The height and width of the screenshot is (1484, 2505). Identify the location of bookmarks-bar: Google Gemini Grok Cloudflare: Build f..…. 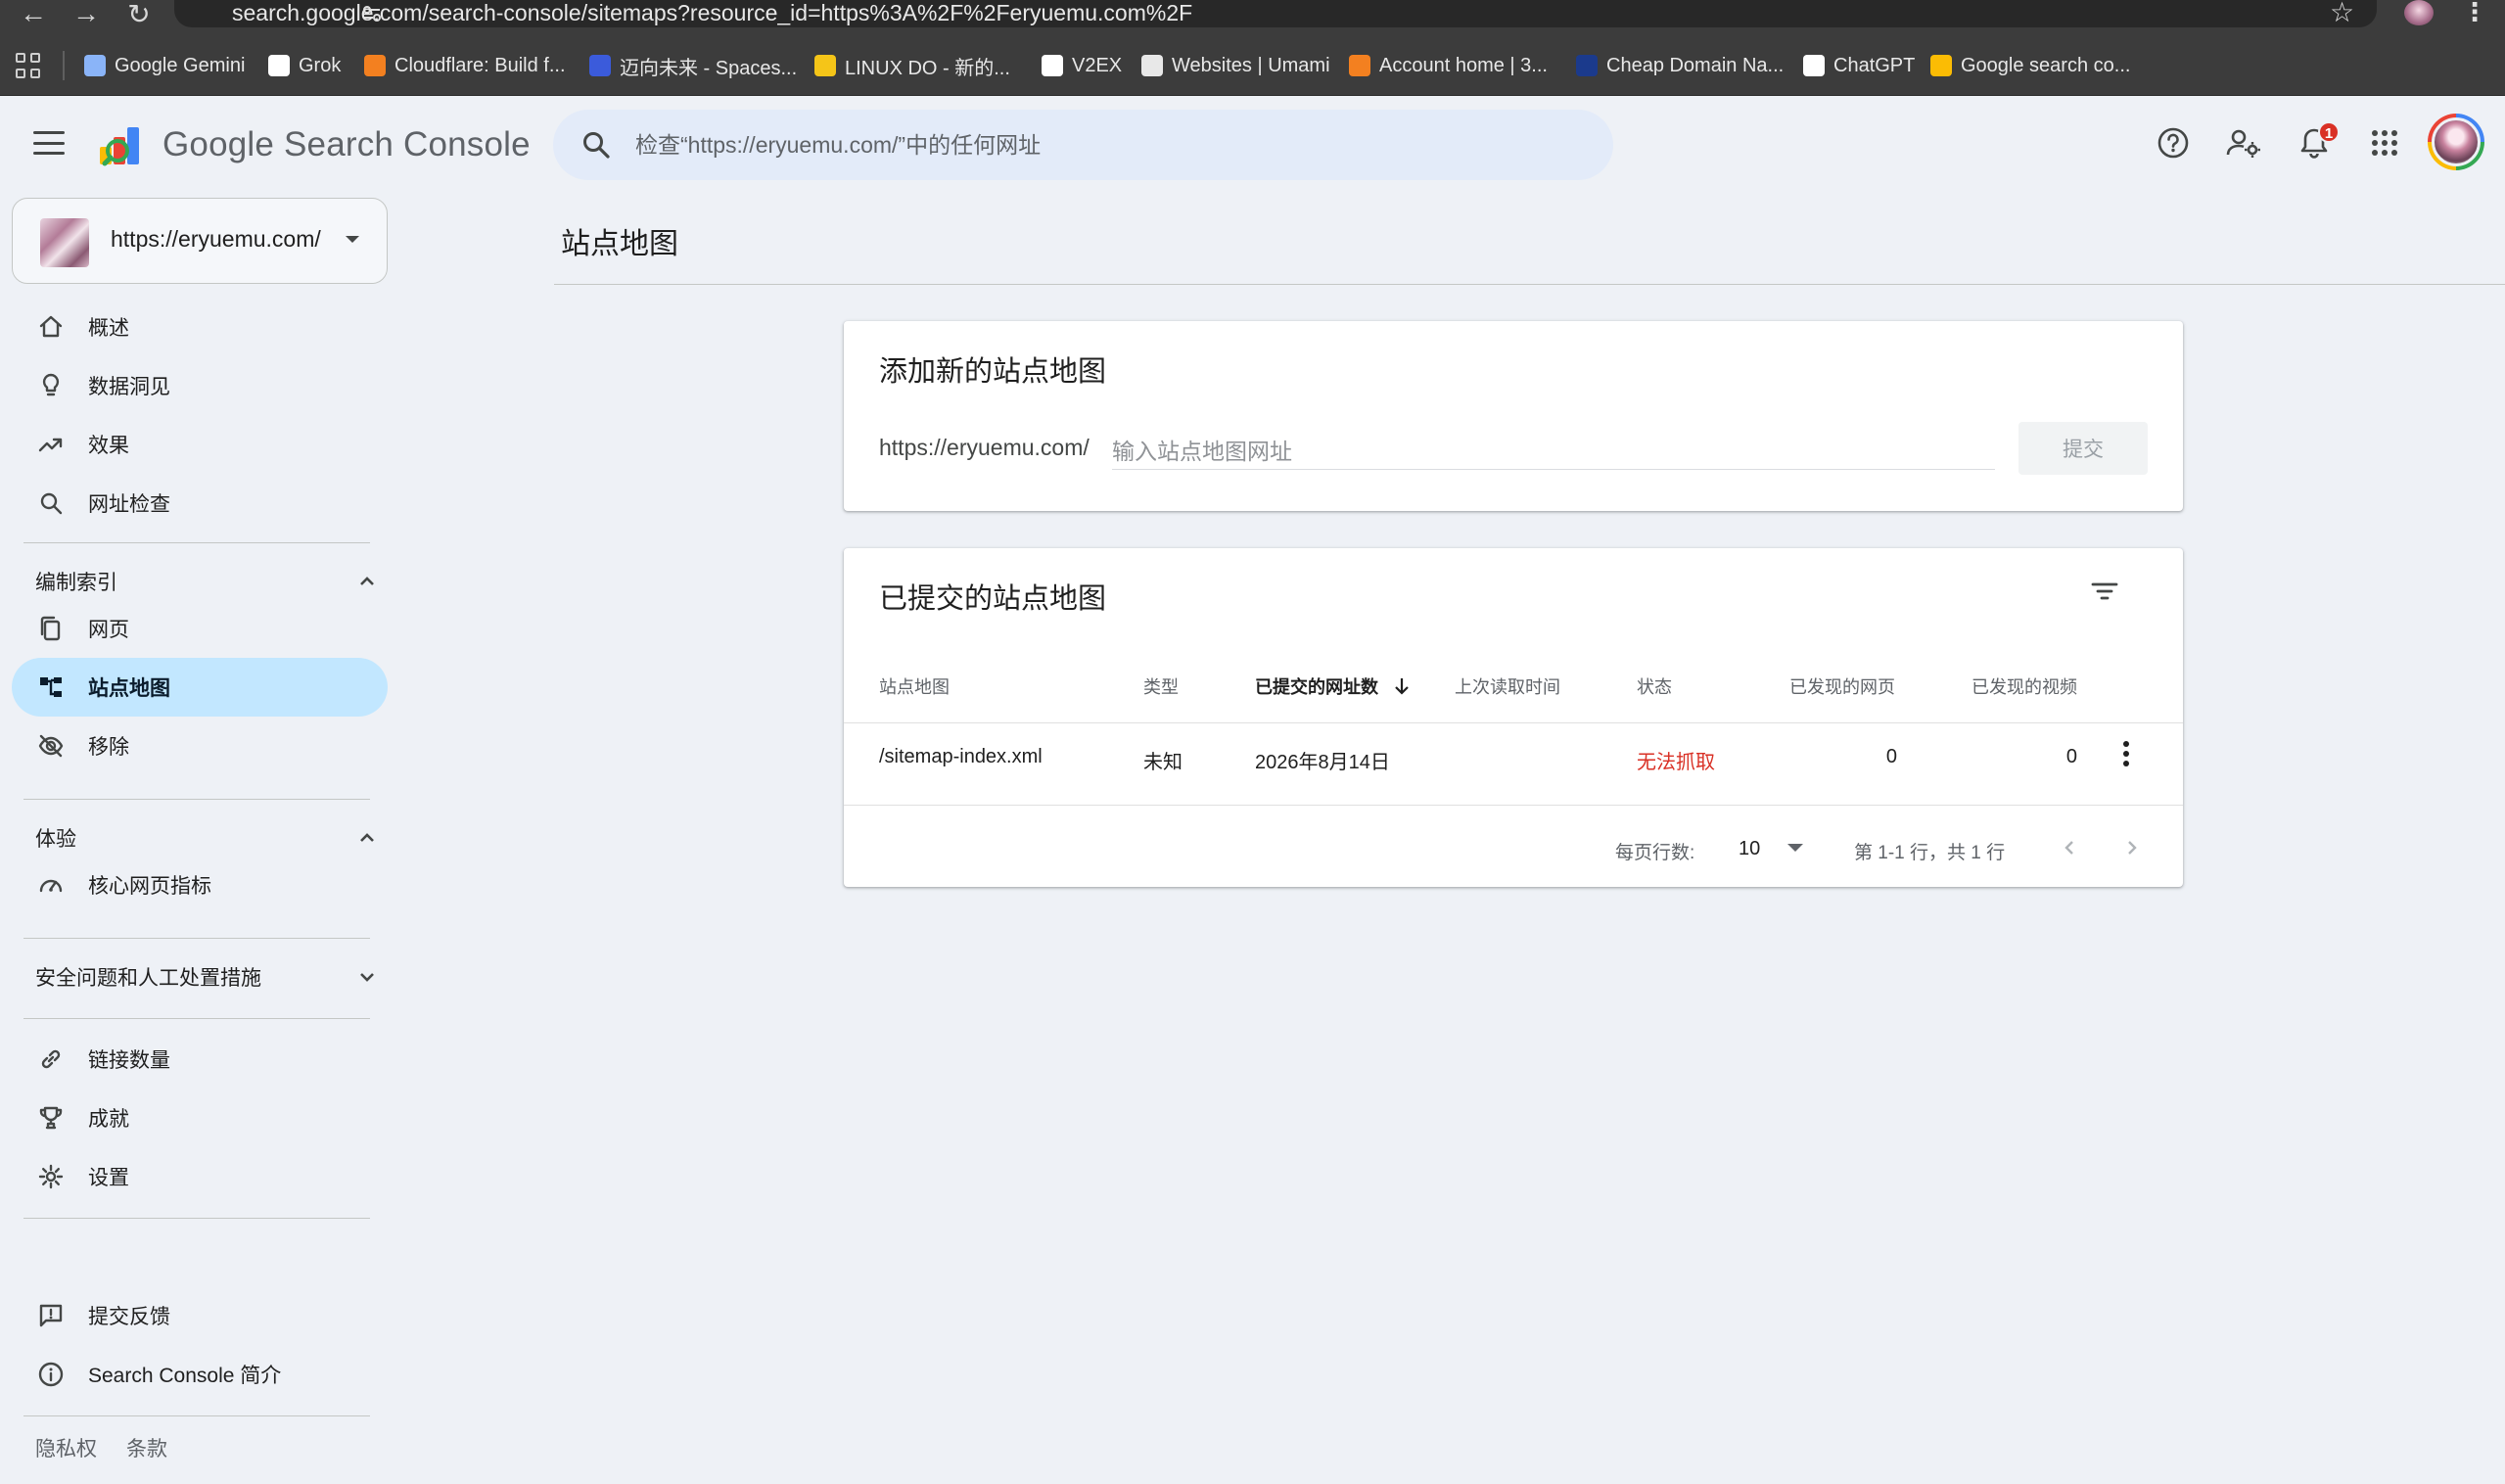
(1252, 65).